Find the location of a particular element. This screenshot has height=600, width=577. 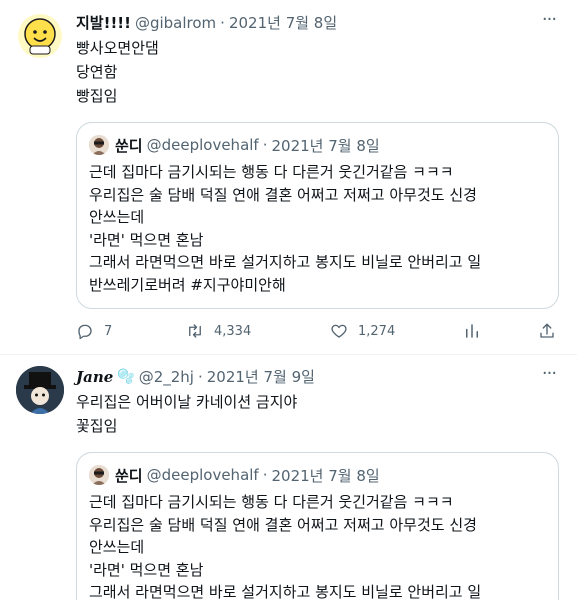

author-name: Jane is located at coordinates (94, 377).